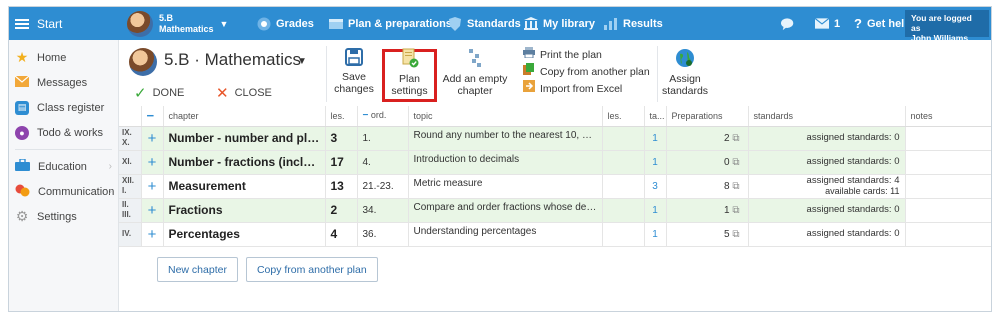 The image size is (999, 319). What do you see at coordinates (409, 72) in the screenshot?
I see `plan-settings-button: Plan settings` at bounding box center [409, 72].